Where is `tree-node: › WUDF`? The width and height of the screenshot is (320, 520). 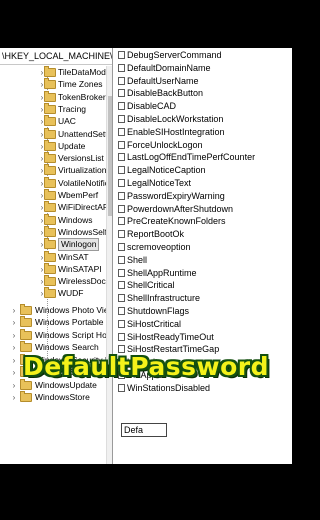 tree-node: › WUDF is located at coordinates (56, 293).